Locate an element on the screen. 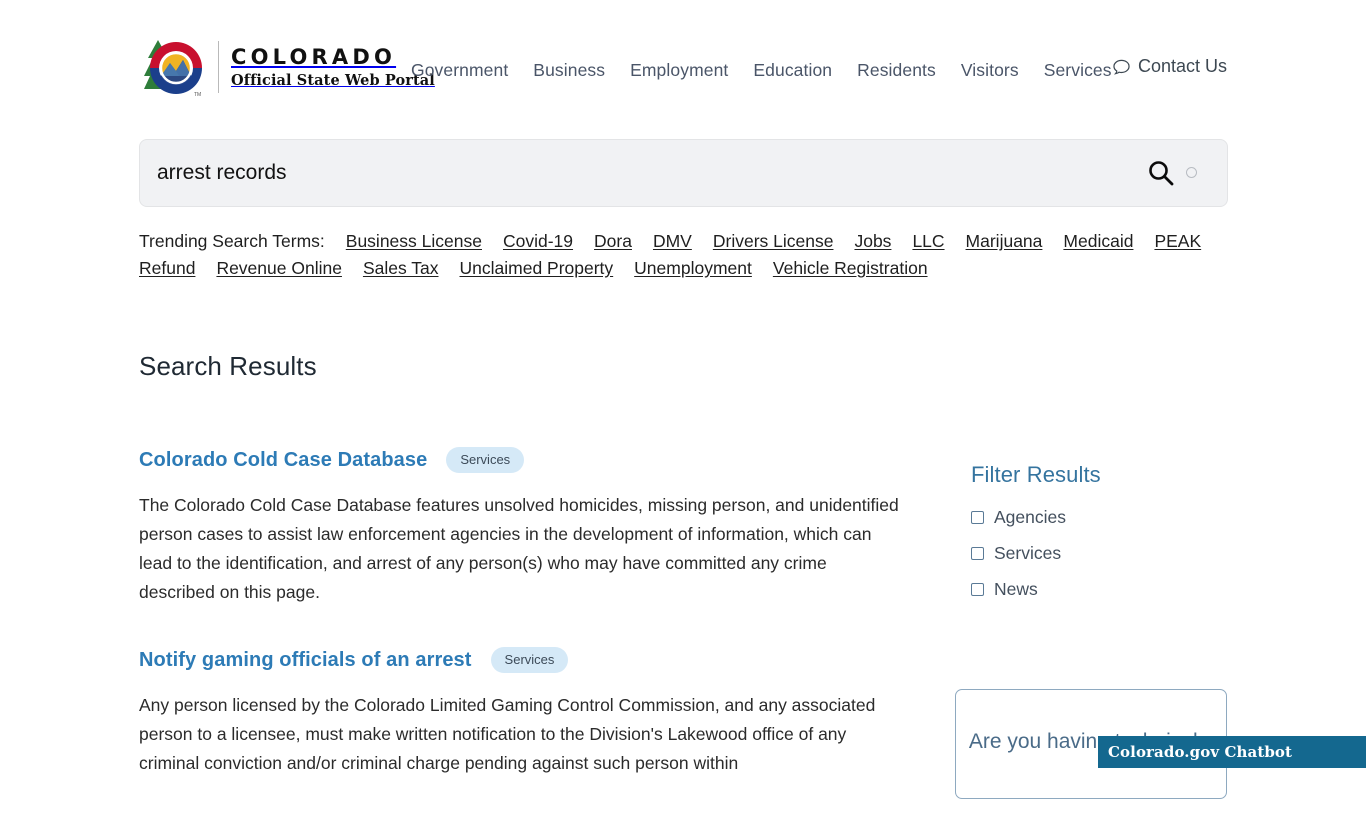 The image size is (1366, 818). trending-term-unemployment: Unemployment is located at coordinates (693, 268).